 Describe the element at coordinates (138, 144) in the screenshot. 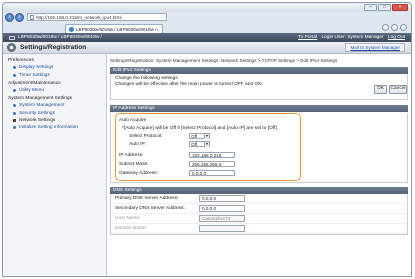

I see `auto-ip-label: Auto IP:` at that location.